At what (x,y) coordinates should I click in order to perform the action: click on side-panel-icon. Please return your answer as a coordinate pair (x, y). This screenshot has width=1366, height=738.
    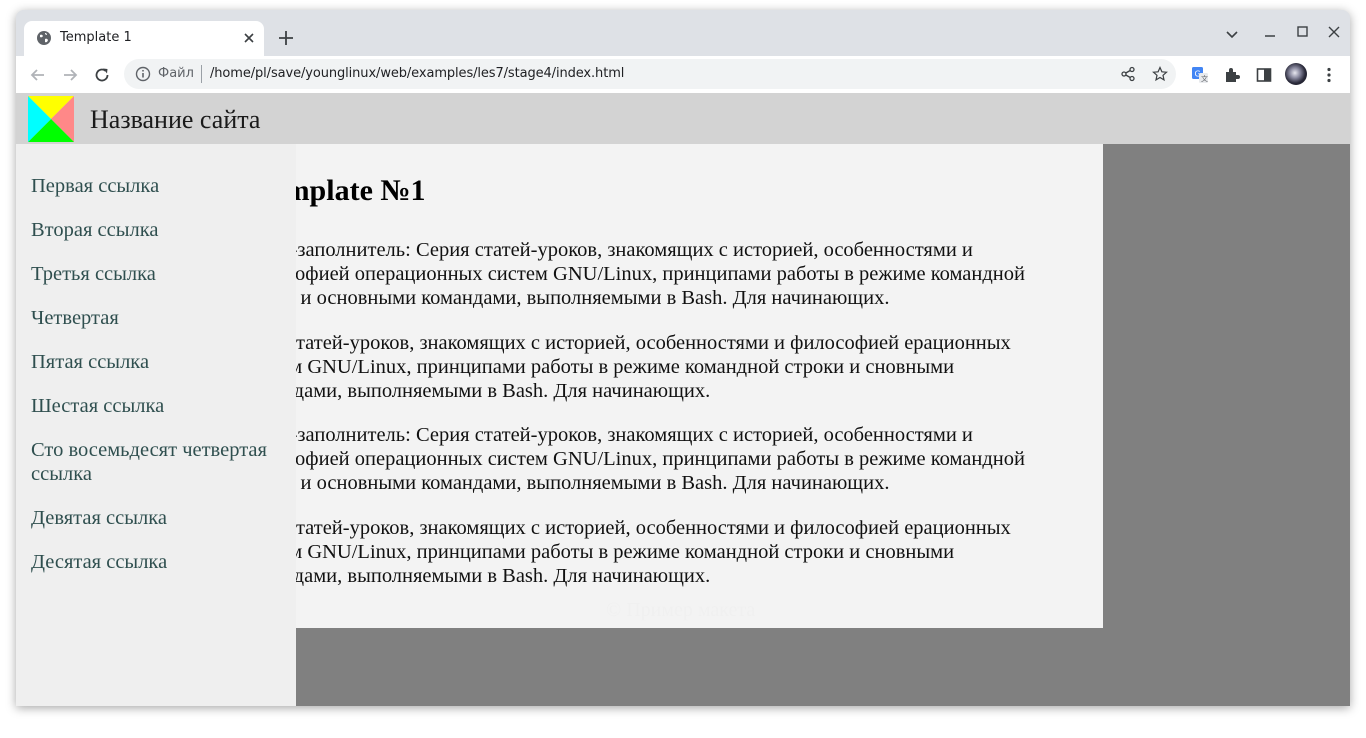
    Looking at the image, I should click on (1264, 75).